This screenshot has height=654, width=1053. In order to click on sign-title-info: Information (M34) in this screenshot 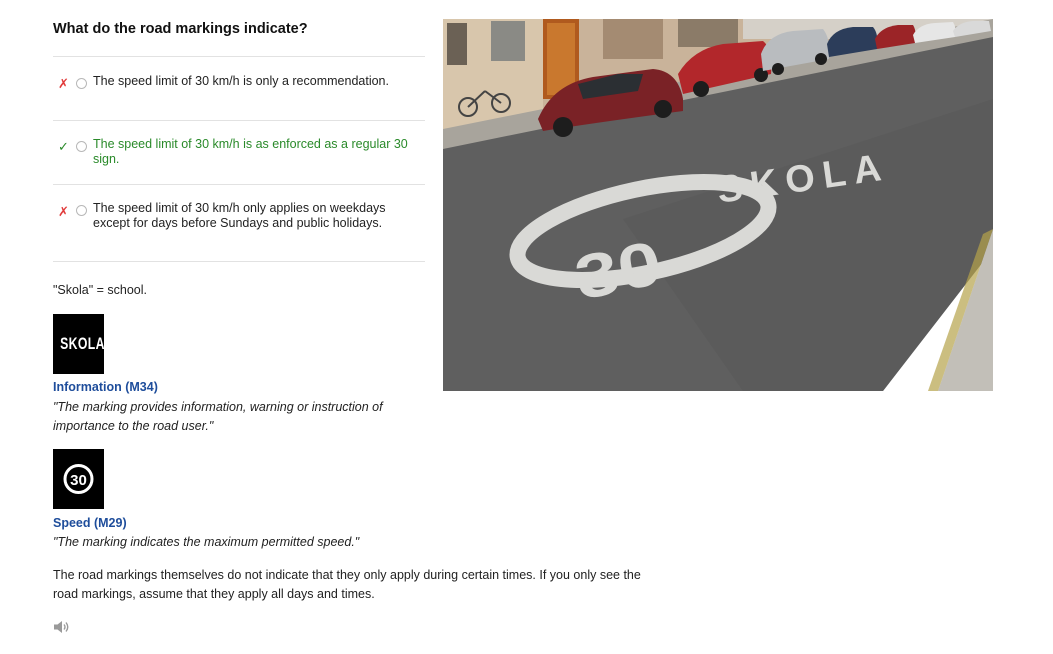, I will do `click(105, 387)`.